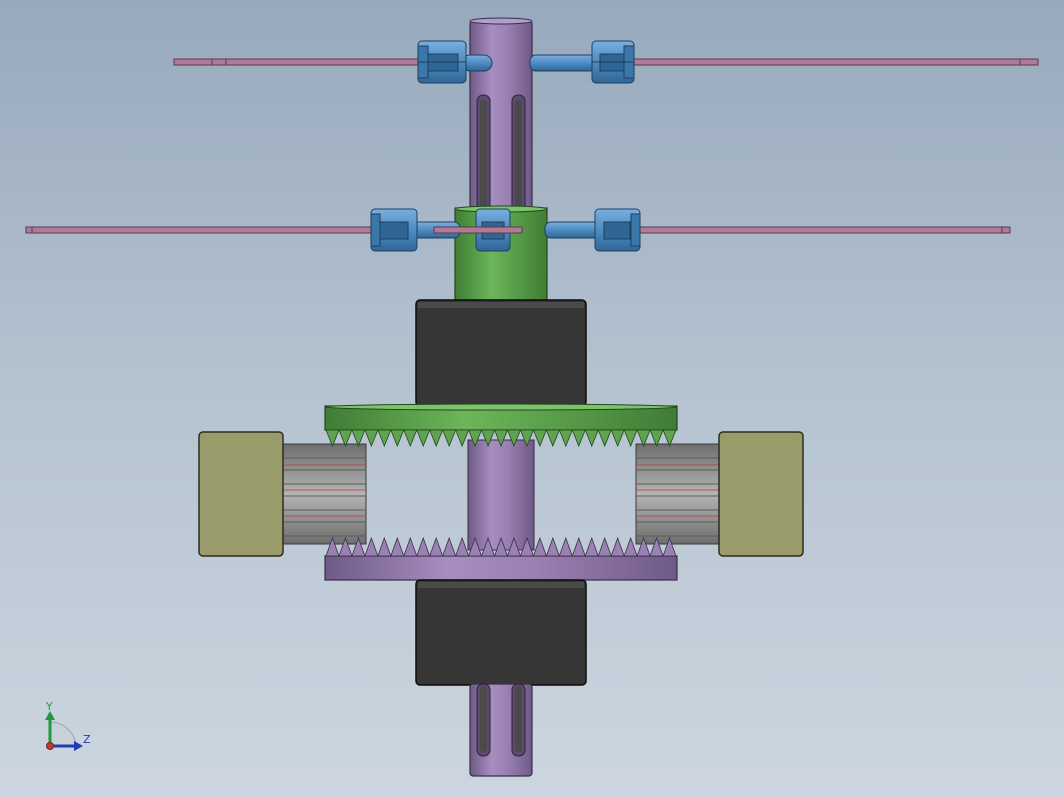  I want to click on left-motor-block, so click(241, 494).